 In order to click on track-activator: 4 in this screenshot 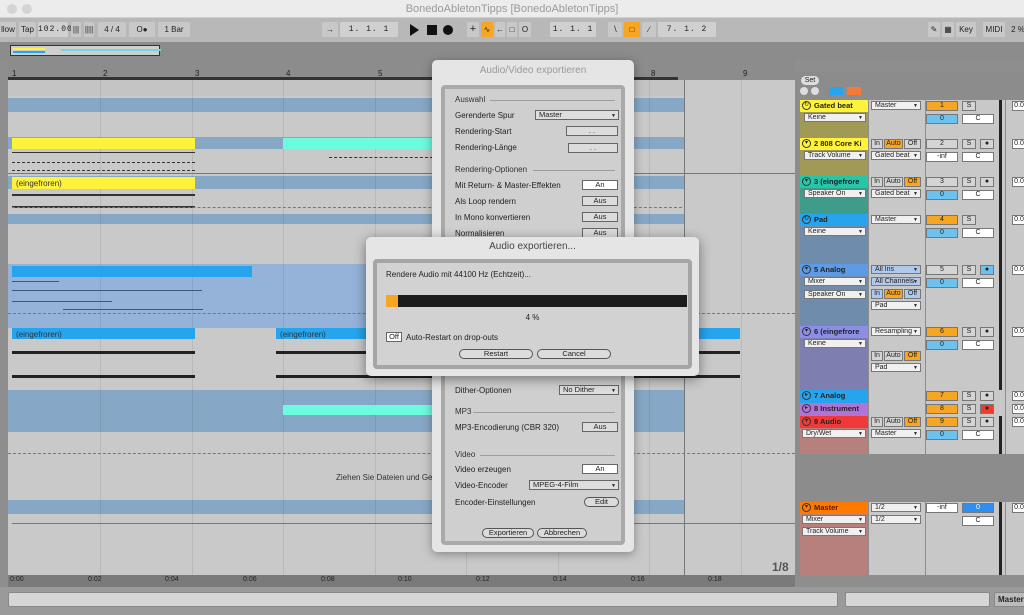, I will do `click(942, 220)`.